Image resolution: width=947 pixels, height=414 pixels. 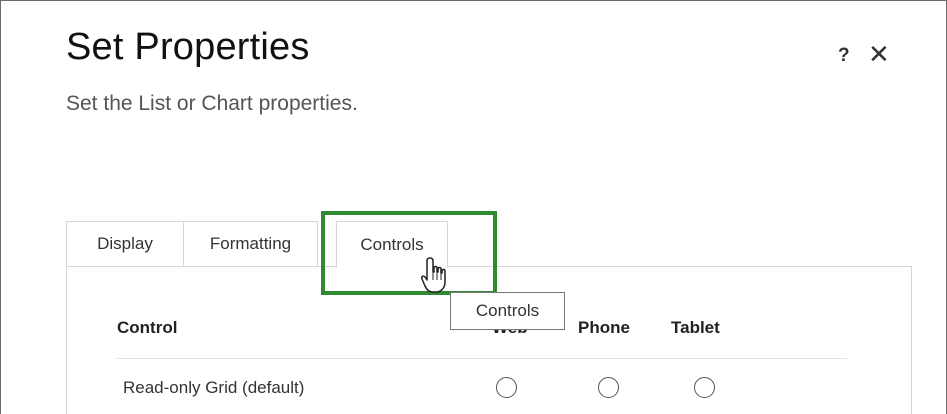 I want to click on row-label-read-only-grid: Read-only Grid (default), so click(x=214, y=387).